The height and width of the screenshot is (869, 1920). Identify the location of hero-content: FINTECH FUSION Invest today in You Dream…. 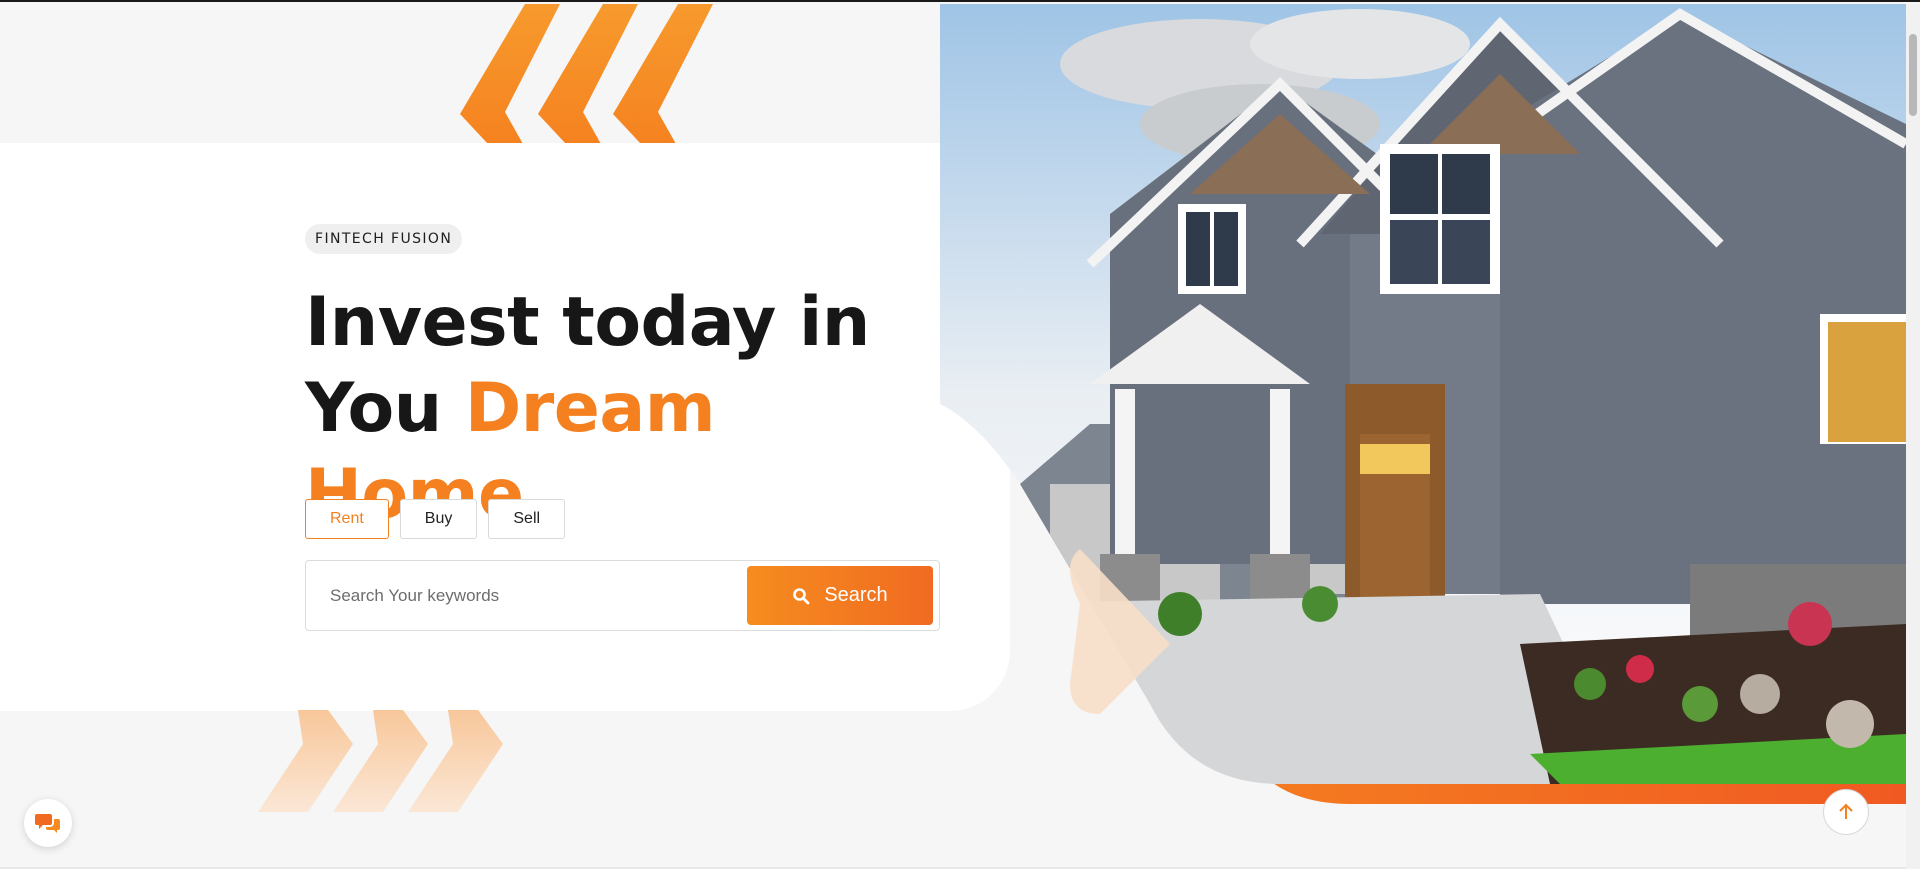
(625, 381).